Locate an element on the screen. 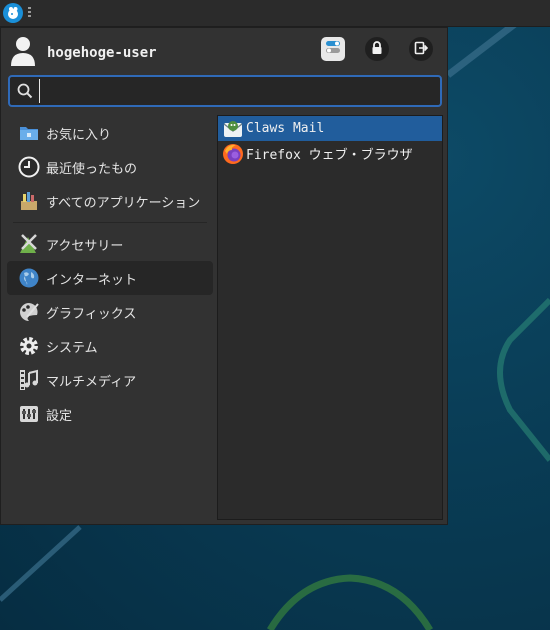  category-multimedia: マルチメディア is located at coordinates (110, 380).